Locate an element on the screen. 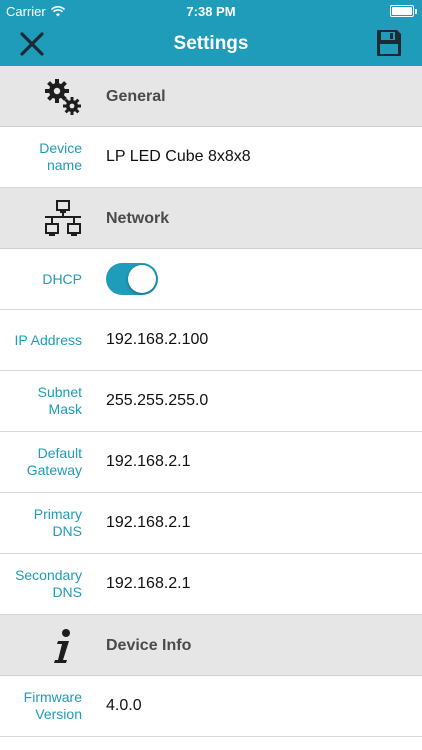 This screenshot has width=422, height=750. page-title: Settings is located at coordinates (211, 43).